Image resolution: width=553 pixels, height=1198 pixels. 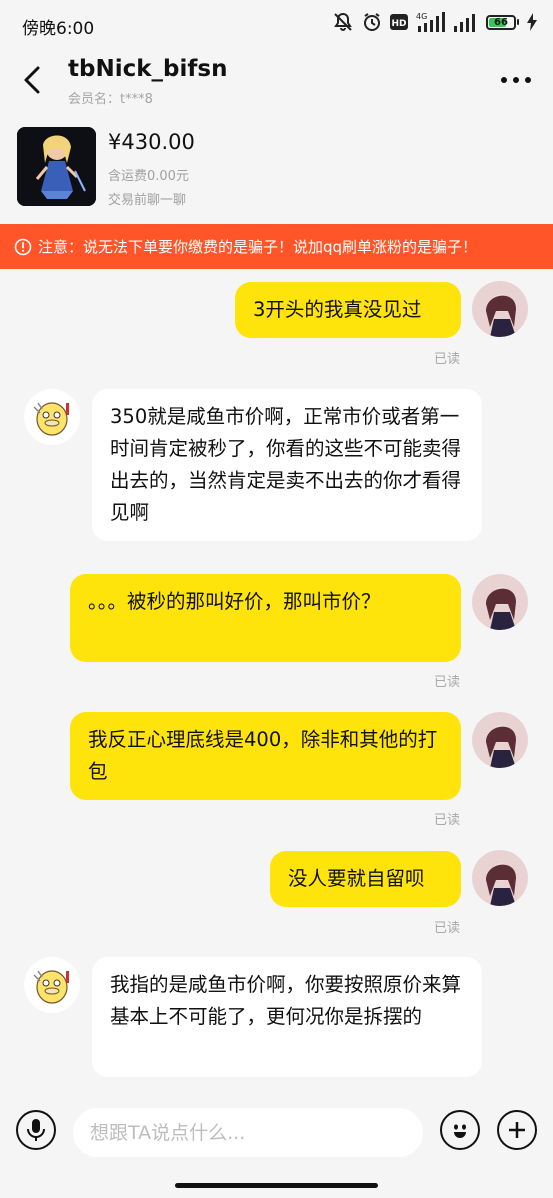 I want to click on message-text: 我反正心理底线是400，除非和其他的打包, so click(x=263, y=755).